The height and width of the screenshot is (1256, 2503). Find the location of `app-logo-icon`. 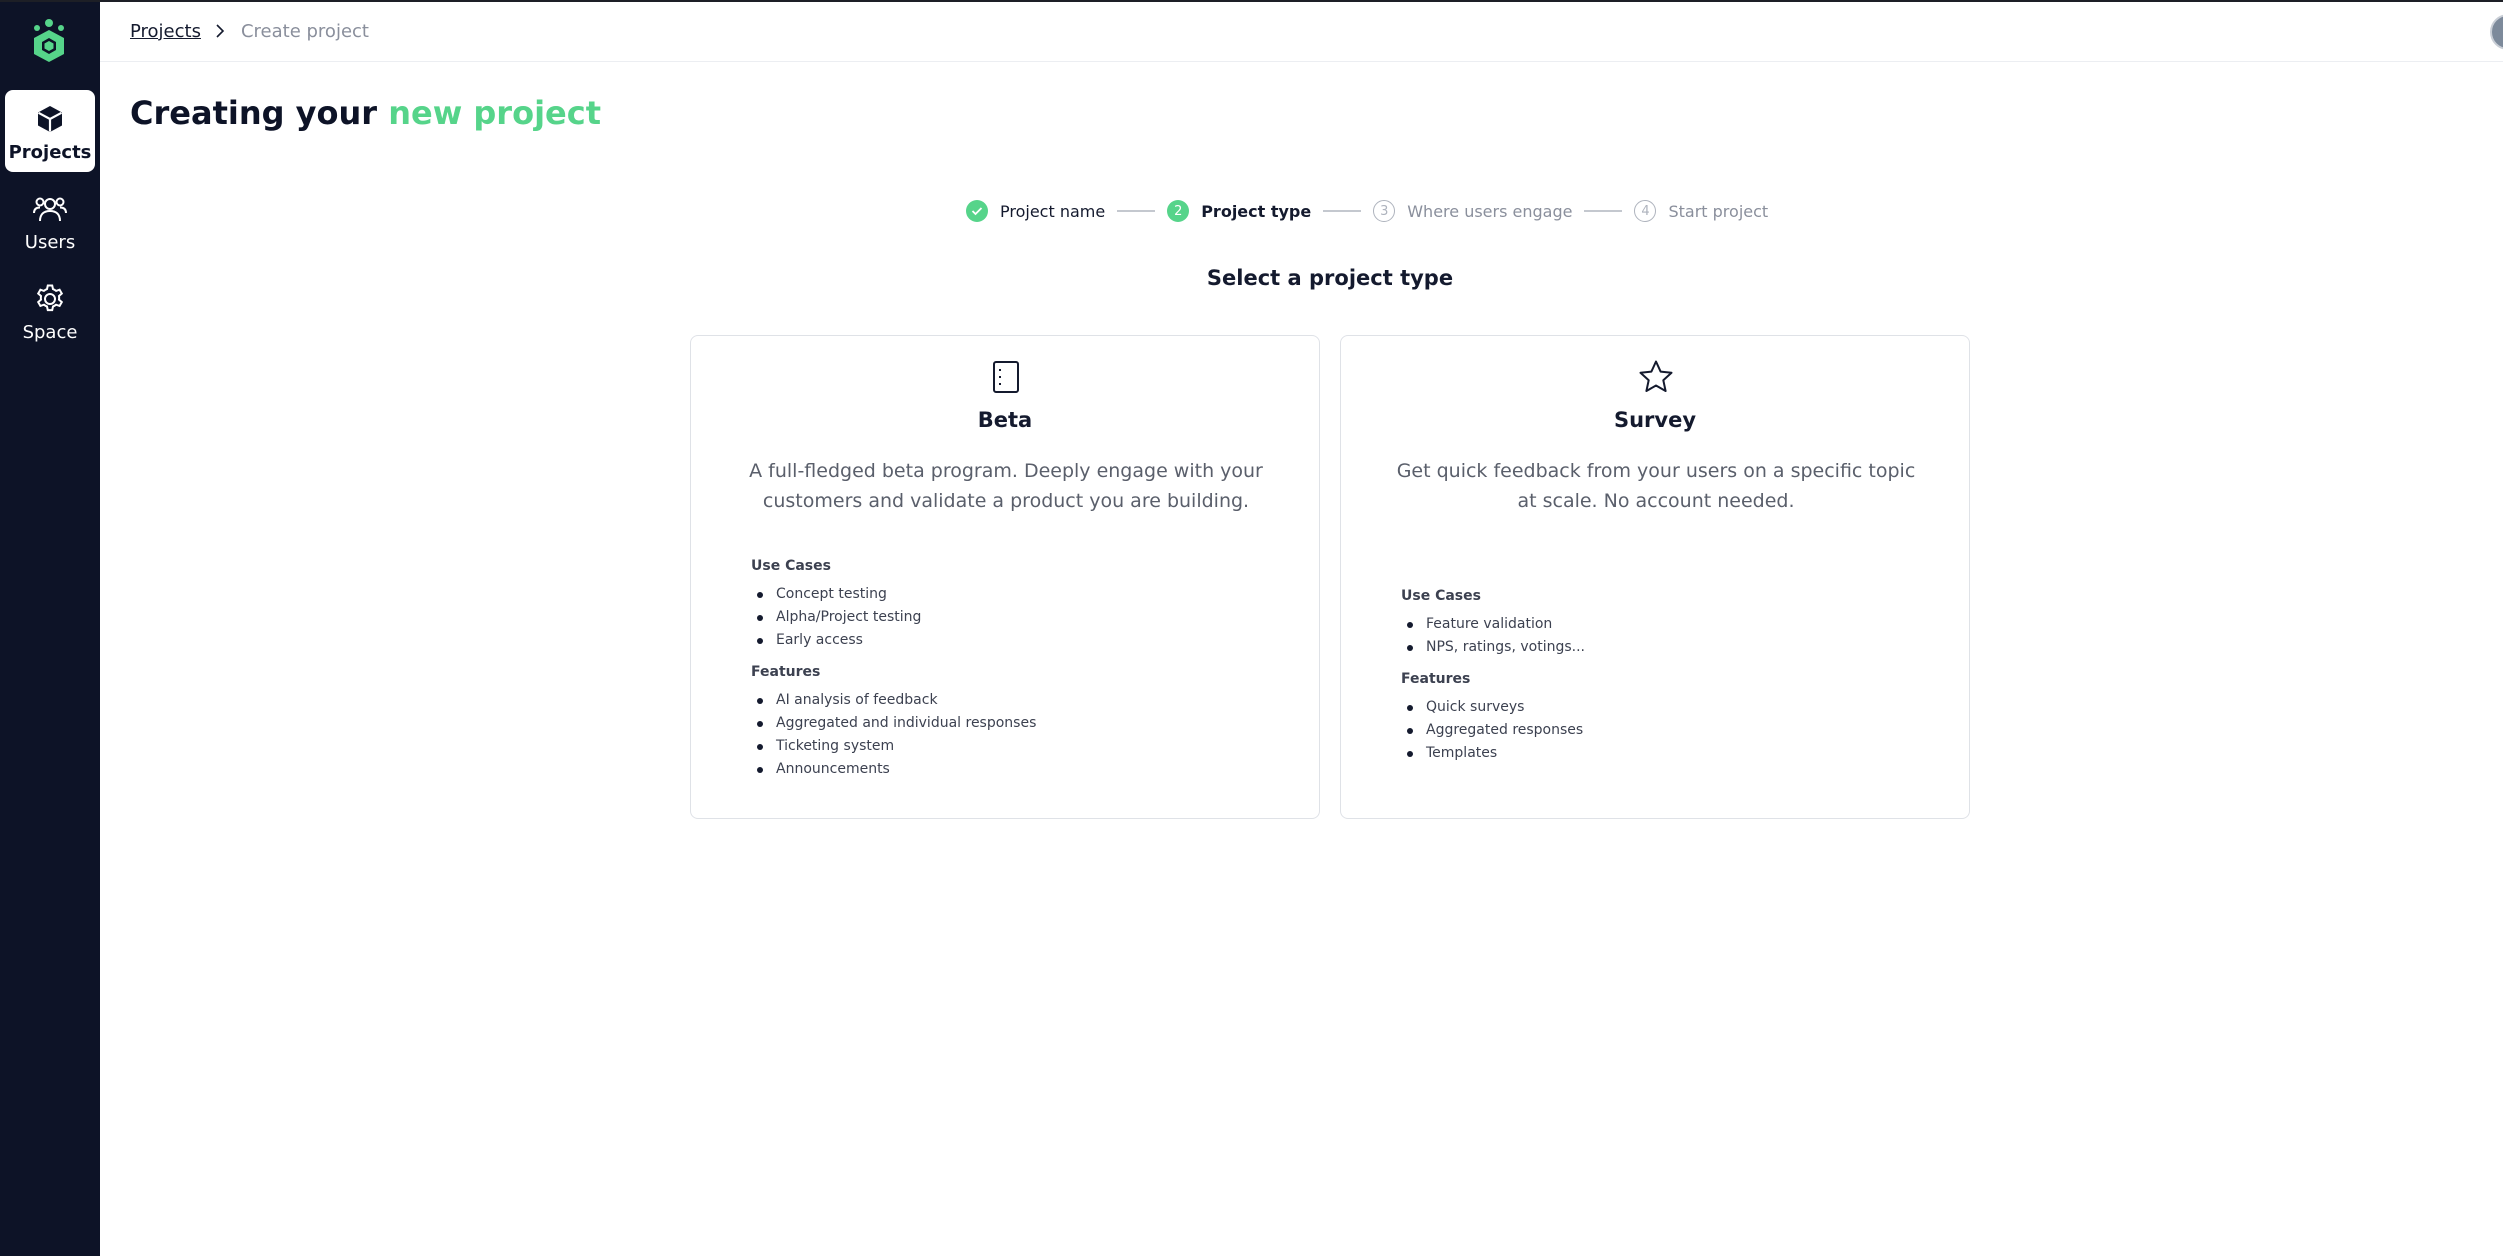

app-logo-icon is located at coordinates (49, 42).